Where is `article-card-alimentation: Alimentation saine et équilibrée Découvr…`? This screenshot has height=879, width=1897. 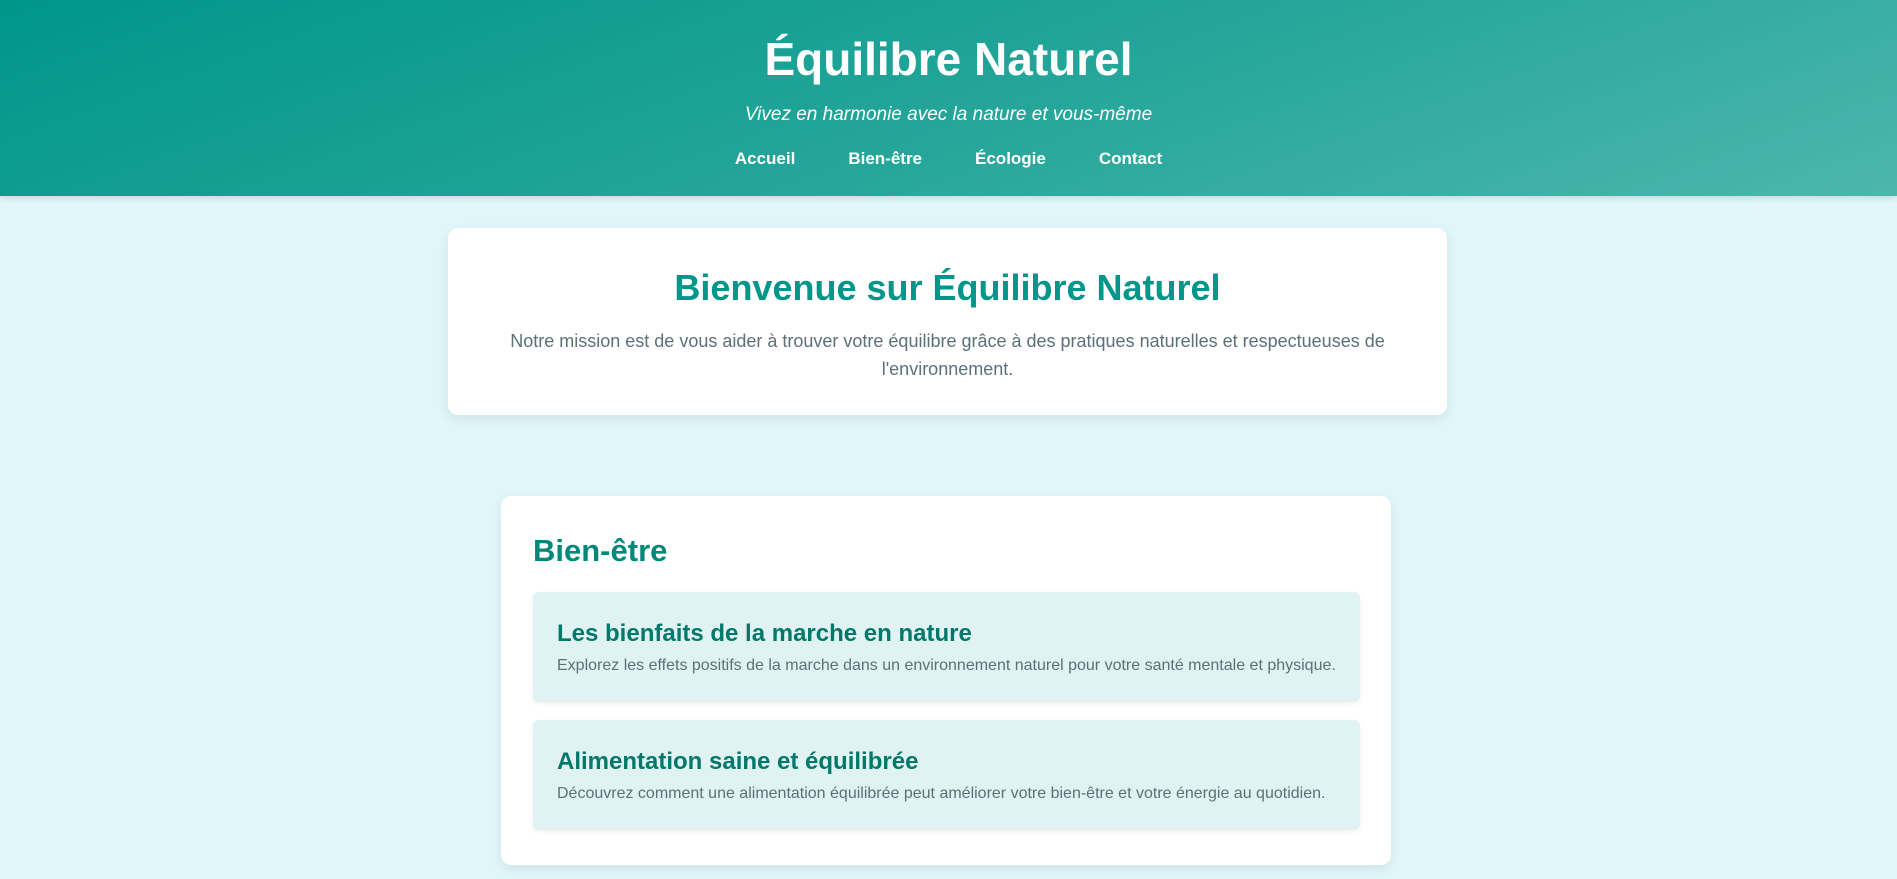 article-card-alimentation: Alimentation saine et équilibrée Découvr… is located at coordinates (946, 775).